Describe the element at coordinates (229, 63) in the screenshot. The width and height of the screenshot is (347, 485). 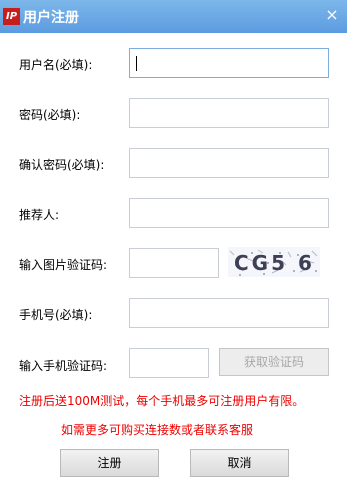
I see `username-input` at that location.